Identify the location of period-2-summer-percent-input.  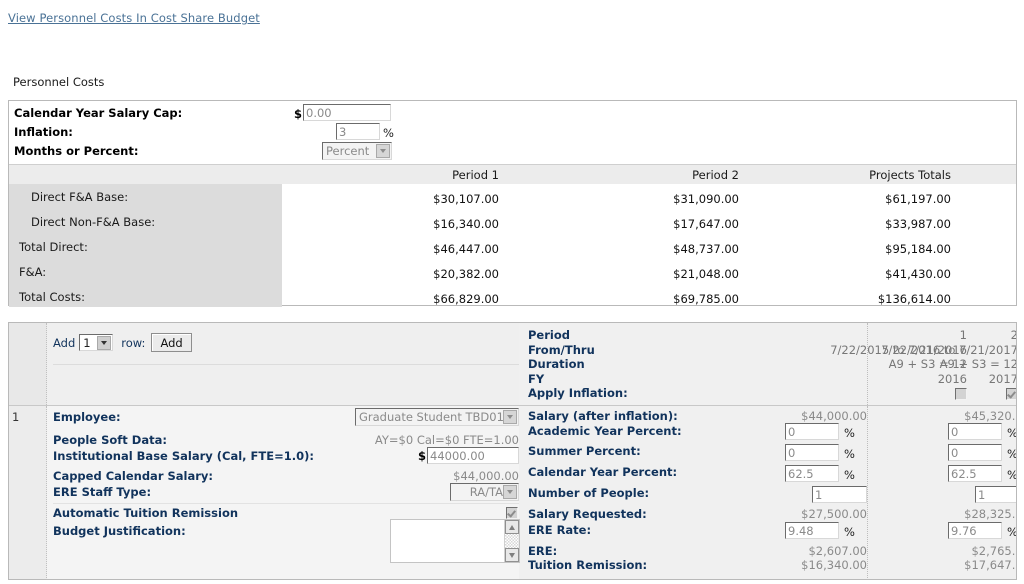
(975, 452).